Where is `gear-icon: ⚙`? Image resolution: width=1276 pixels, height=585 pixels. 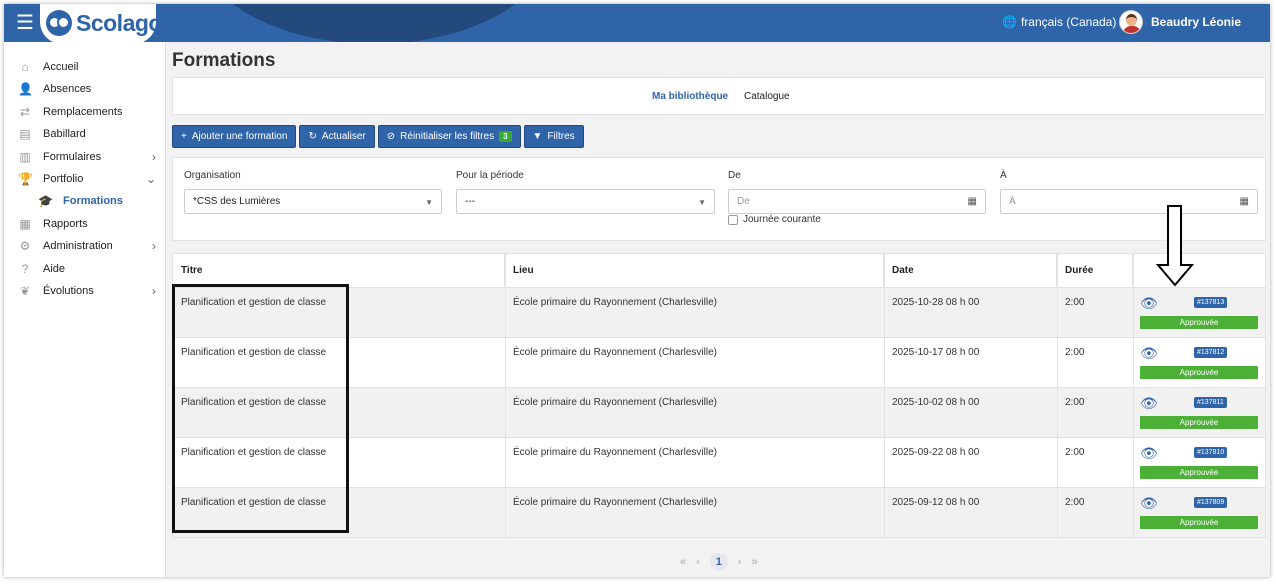
gear-icon: ⚙ is located at coordinates (25, 246).